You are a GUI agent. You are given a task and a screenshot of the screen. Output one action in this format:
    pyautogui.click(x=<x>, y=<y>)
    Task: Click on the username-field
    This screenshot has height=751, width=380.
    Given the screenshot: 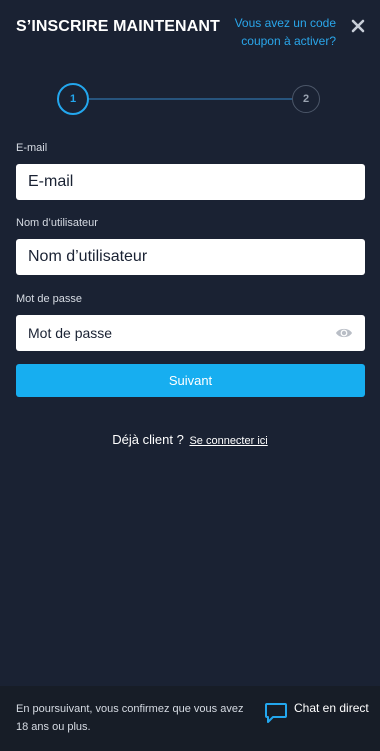 What is the action you would take?
    pyautogui.click(x=190, y=257)
    